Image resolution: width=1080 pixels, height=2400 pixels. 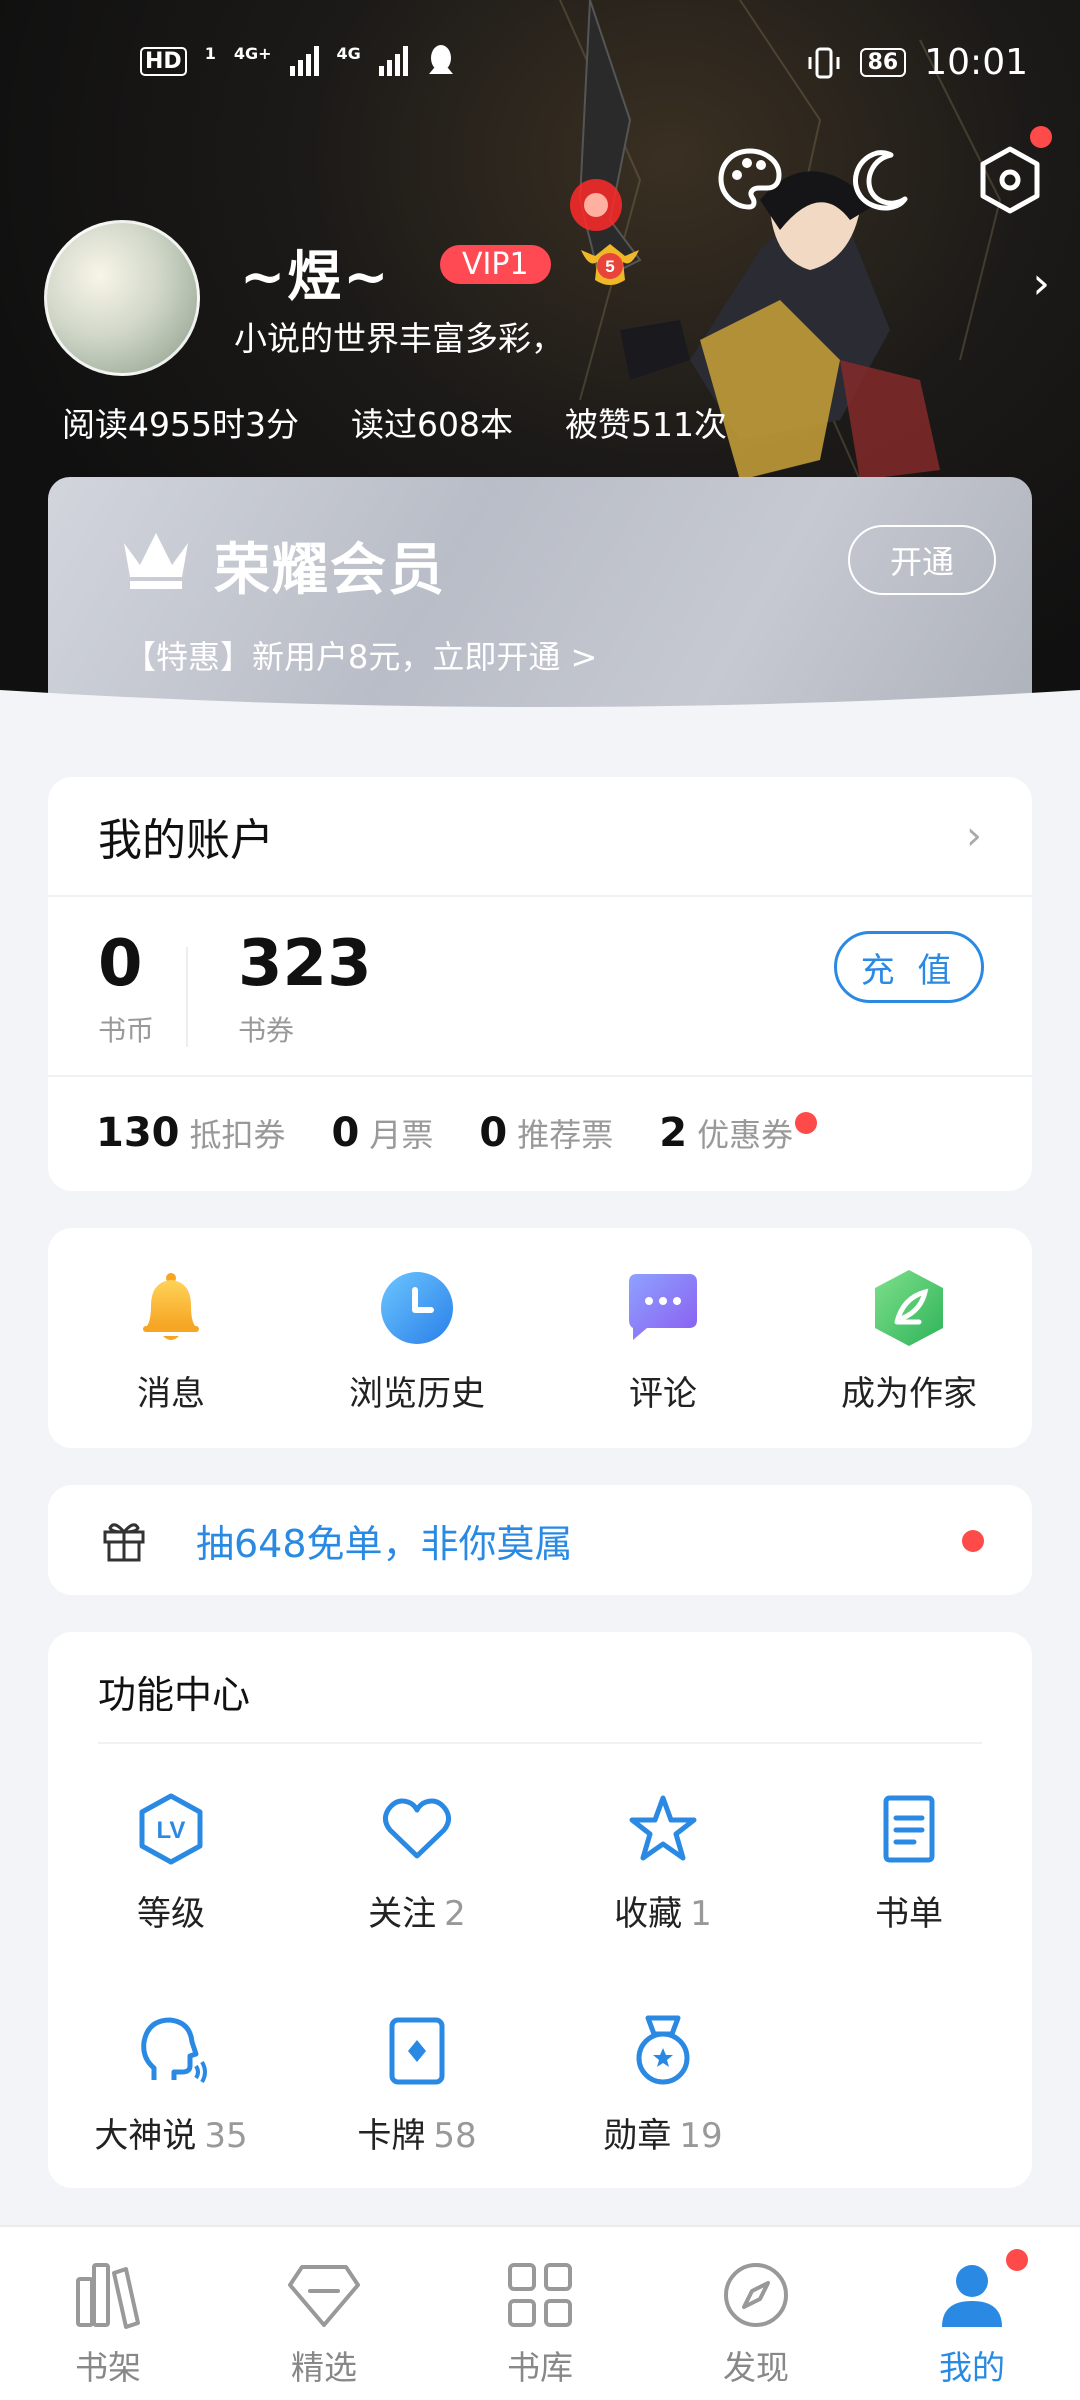 I want to click on crown-icon, so click(x=156, y=561).